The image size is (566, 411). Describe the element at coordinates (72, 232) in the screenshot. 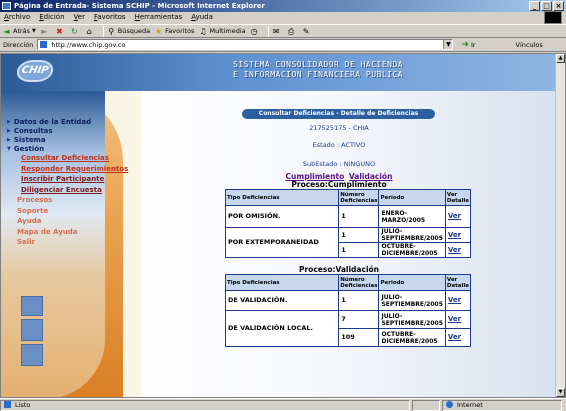

I see `nav-mapa-ayuda: Mapa de Ayuda` at that location.